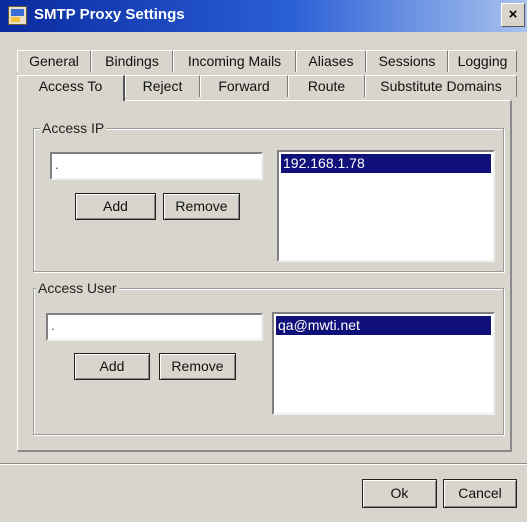  Describe the element at coordinates (201, 206) in the screenshot. I see `access-ip-remove-button: Remove` at that location.